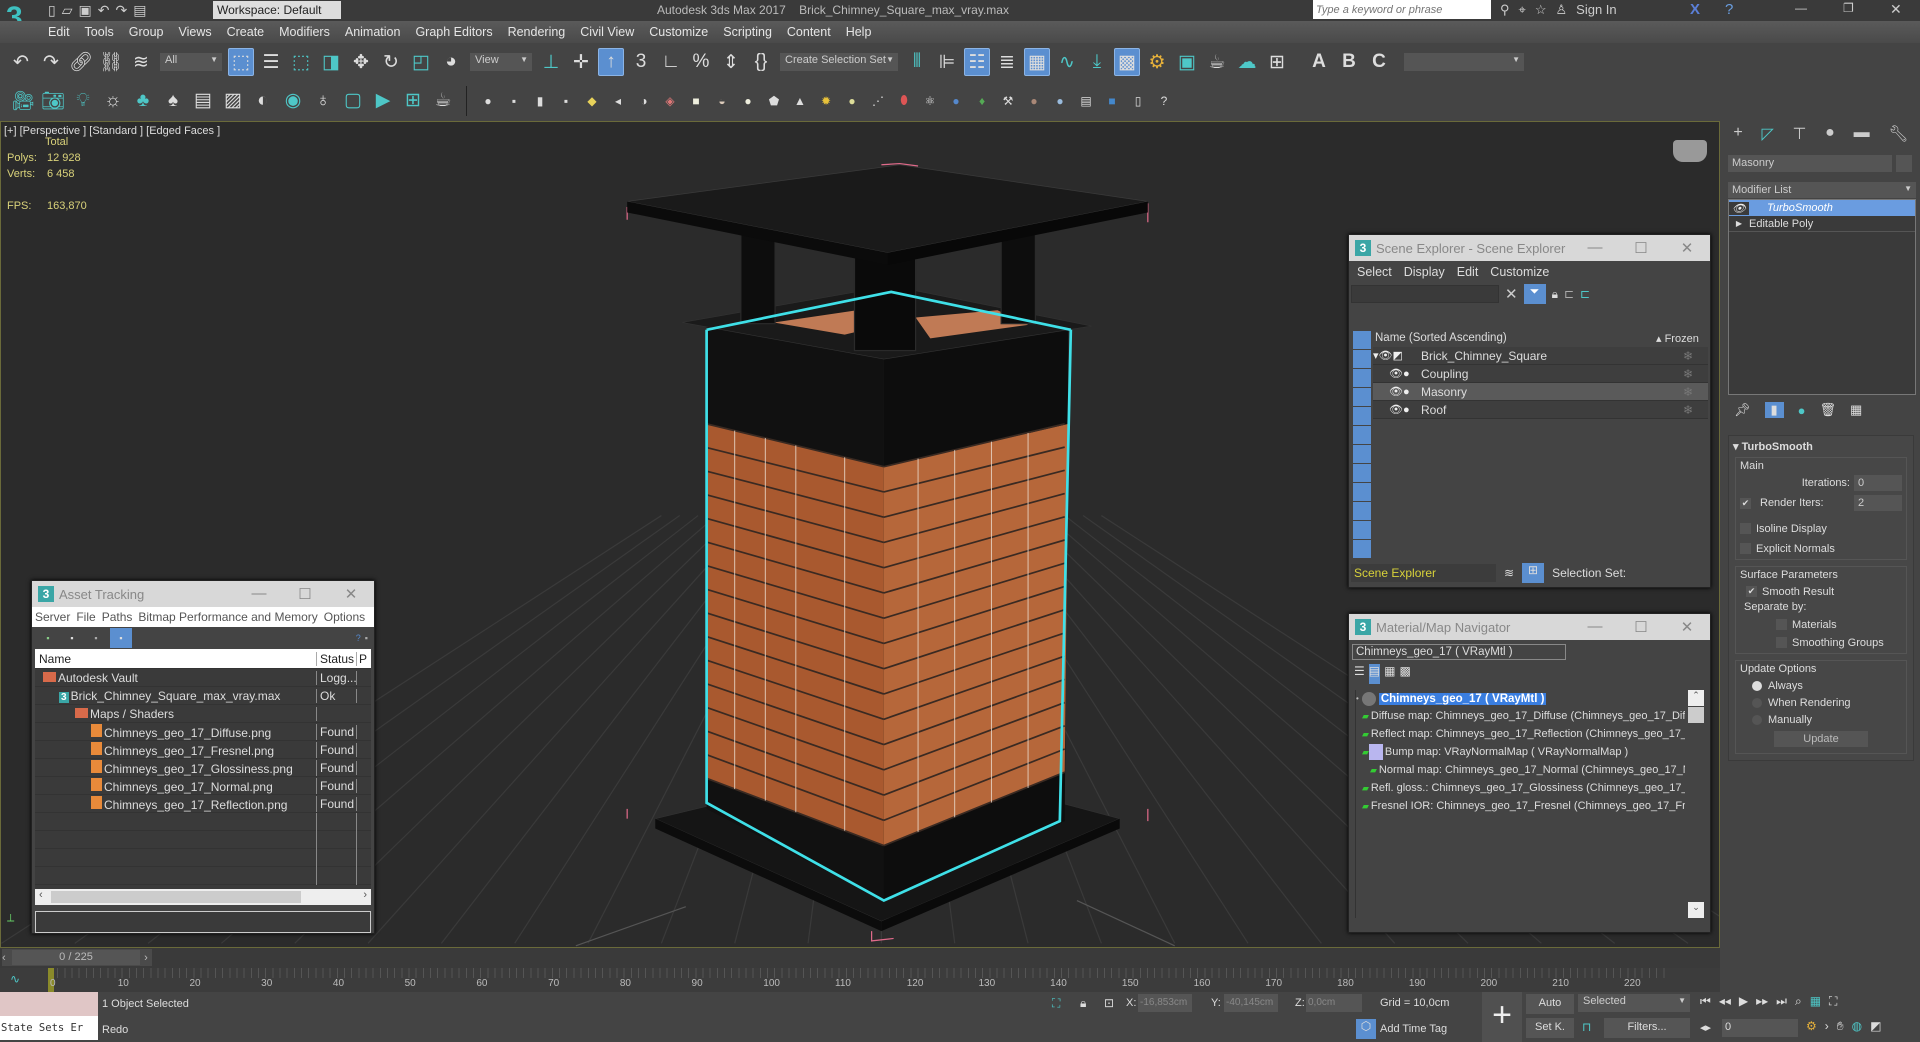 This screenshot has height=1042, width=1920. I want to click on vault-icon: ▪, so click(48, 638).